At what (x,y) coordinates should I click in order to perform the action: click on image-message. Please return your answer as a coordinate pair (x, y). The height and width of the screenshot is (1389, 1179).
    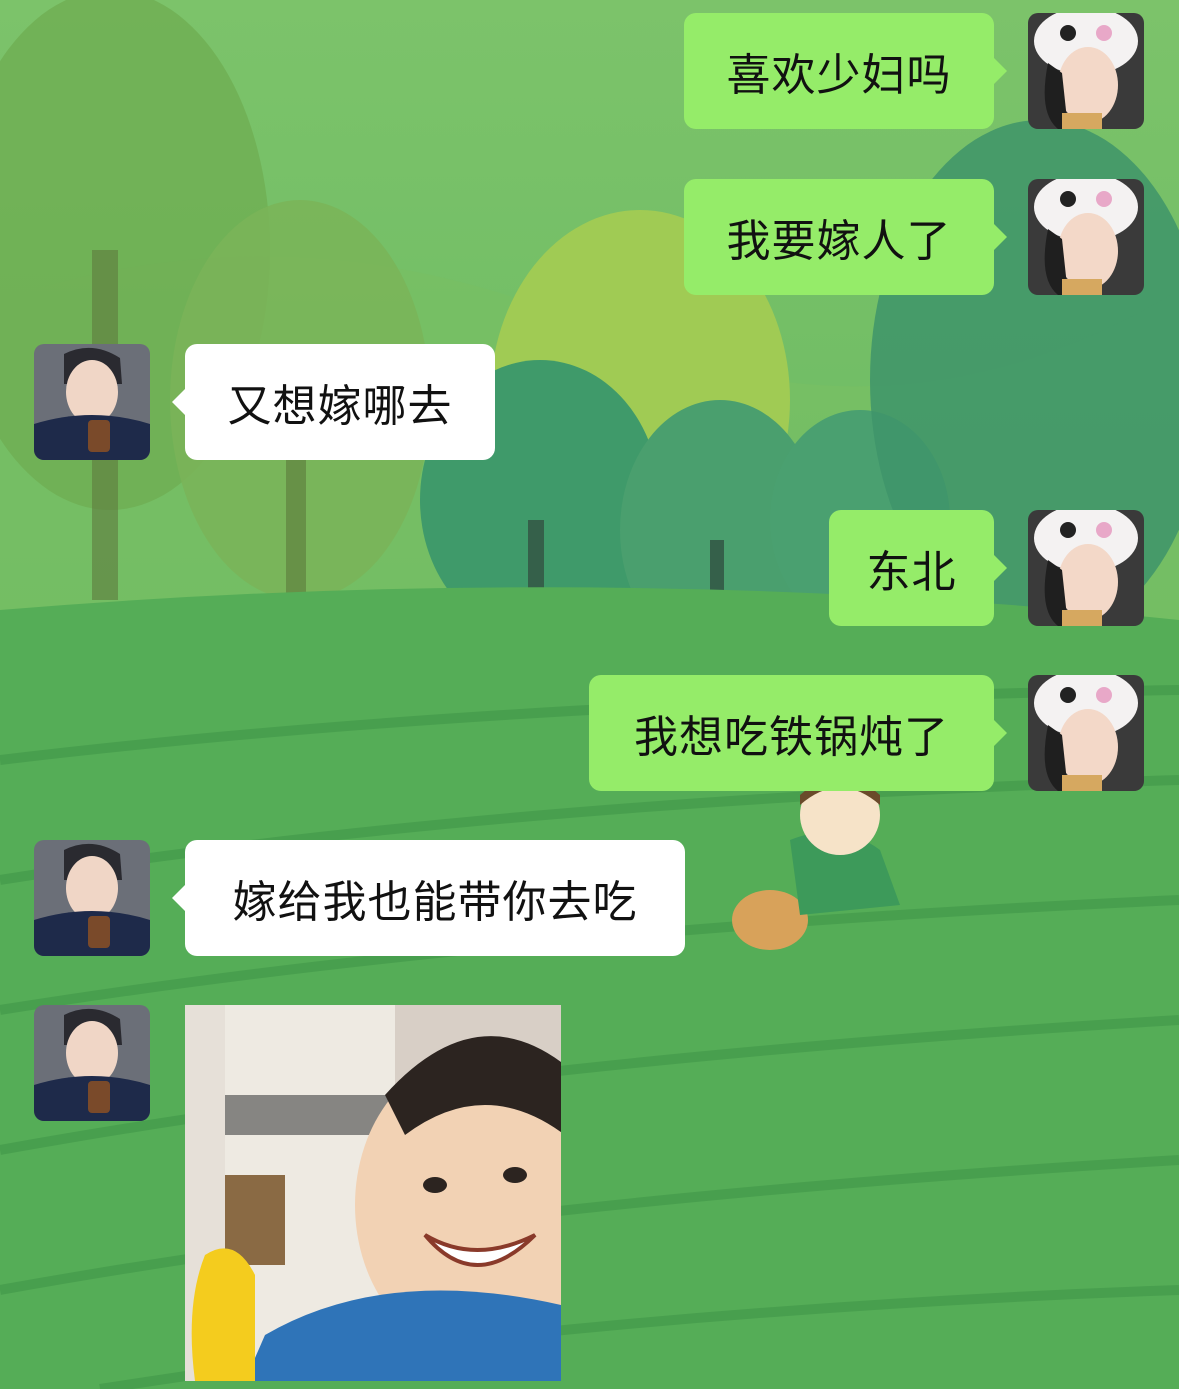
    Looking at the image, I should click on (373, 1193).